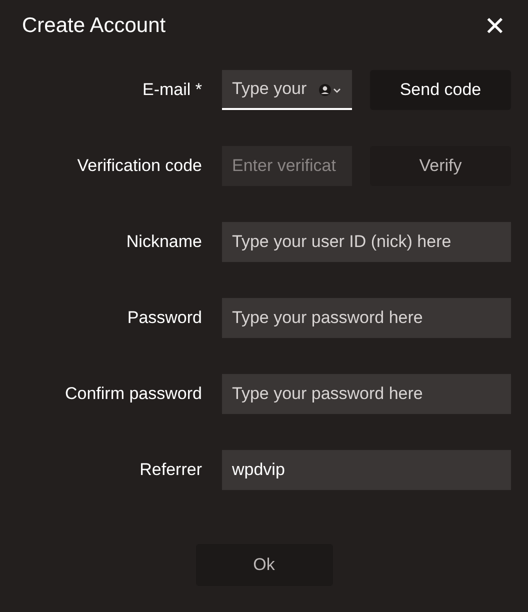 The image size is (528, 612). I want to click on close-button: ✕, so click(495, 26).